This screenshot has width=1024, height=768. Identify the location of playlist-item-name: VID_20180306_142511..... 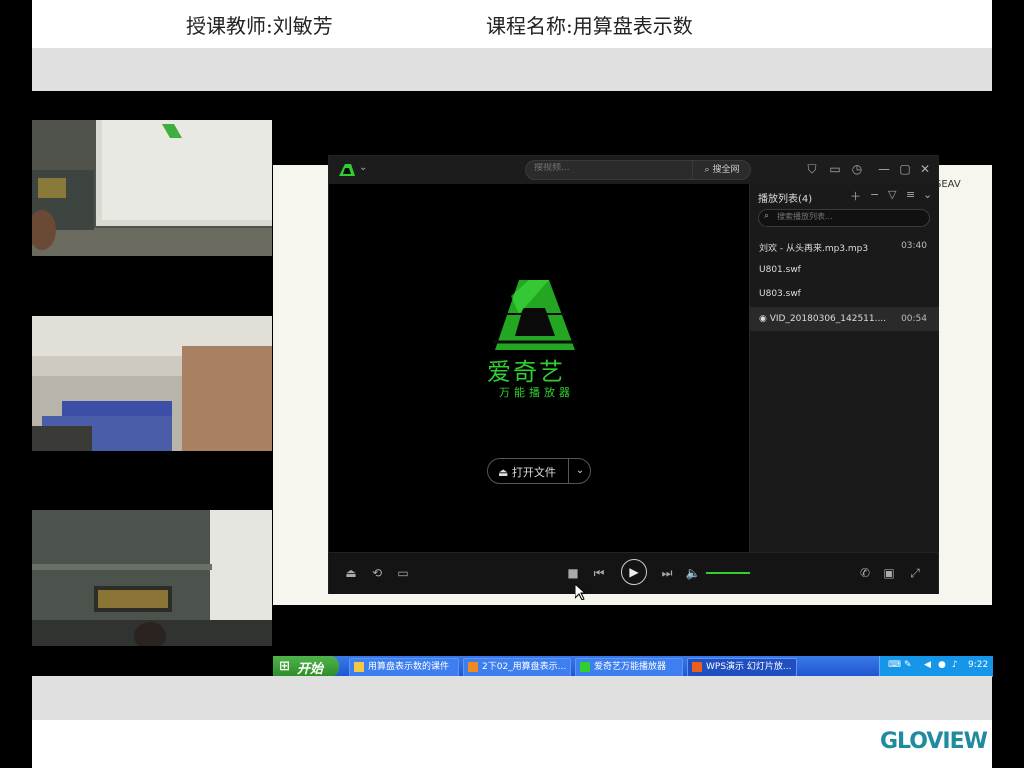
(828, 319).